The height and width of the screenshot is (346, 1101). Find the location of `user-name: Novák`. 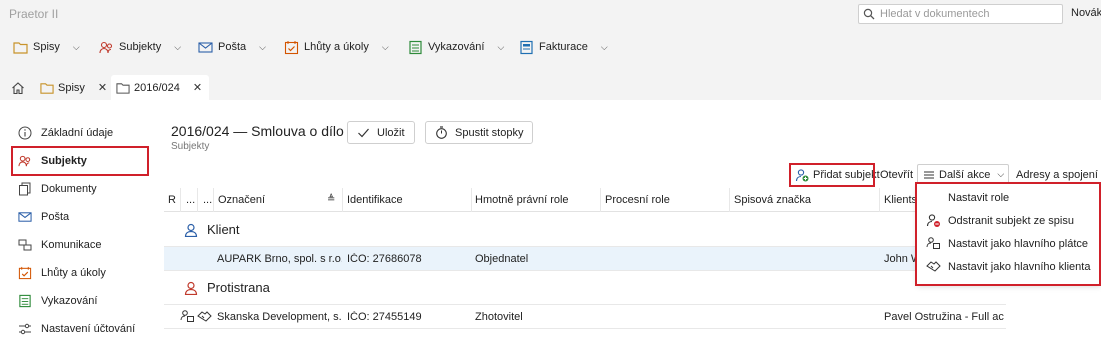

user-name: Novák is located at coordinates (1086, 13).